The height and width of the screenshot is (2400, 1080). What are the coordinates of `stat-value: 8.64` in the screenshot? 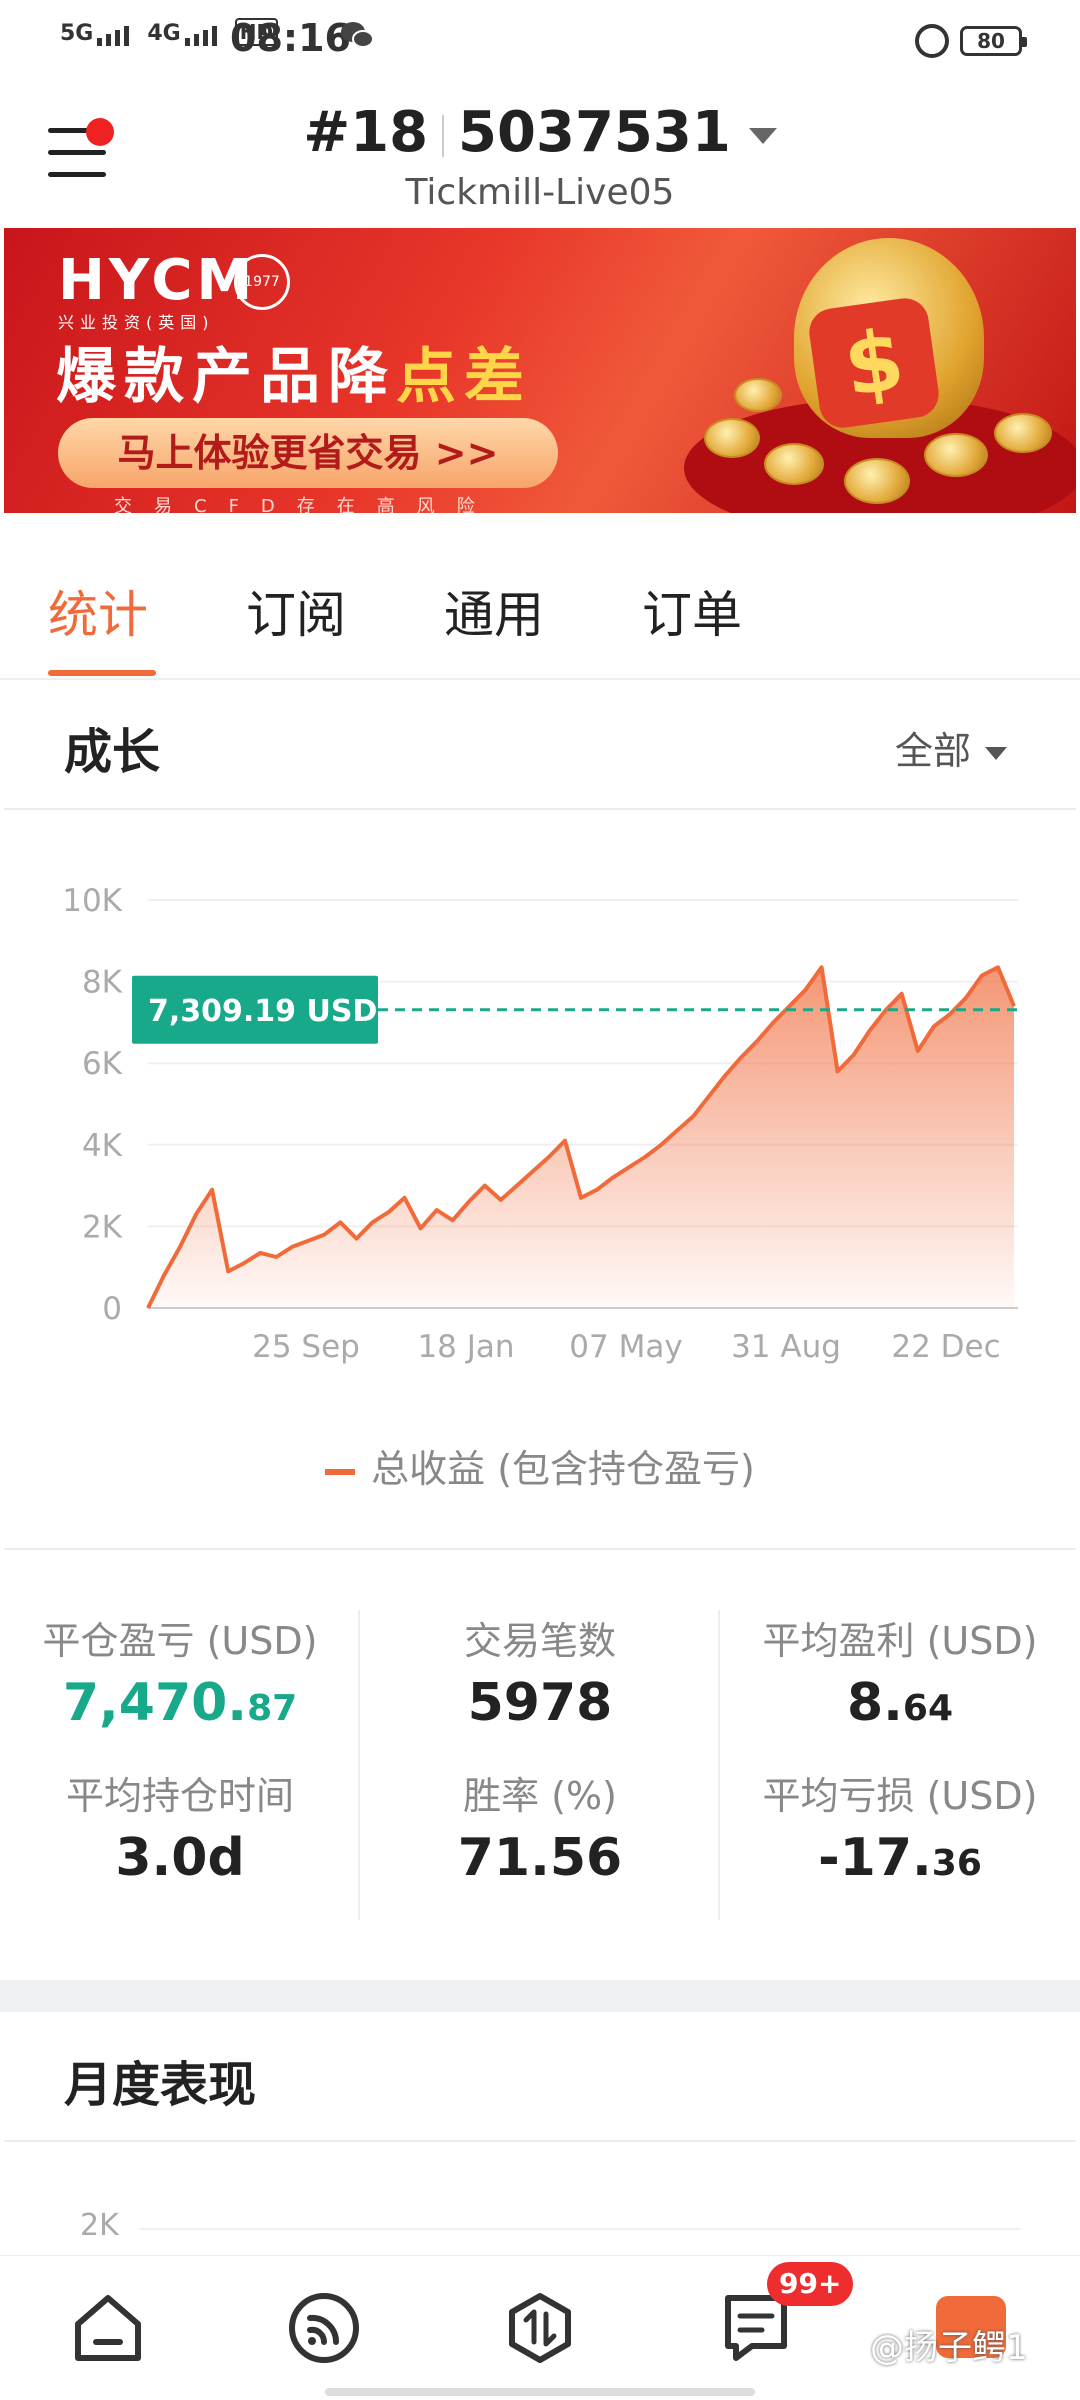 It's located at (900, 1703).